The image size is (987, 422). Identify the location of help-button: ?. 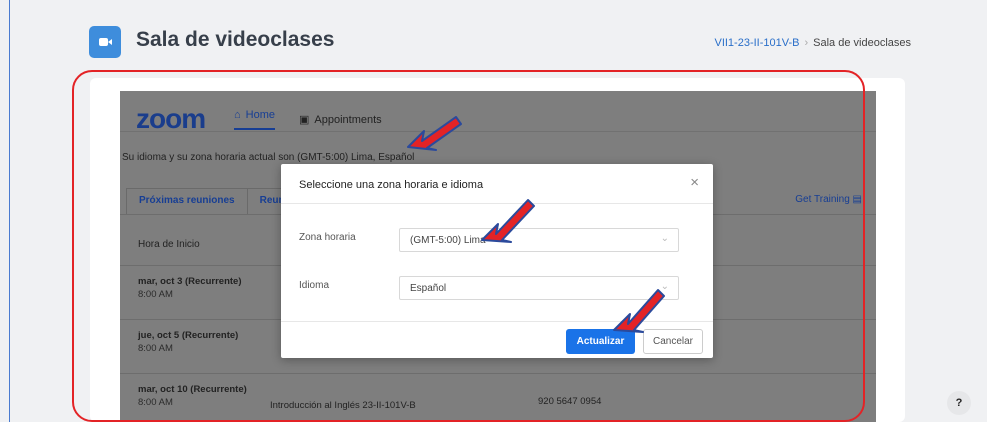
(959, 403).